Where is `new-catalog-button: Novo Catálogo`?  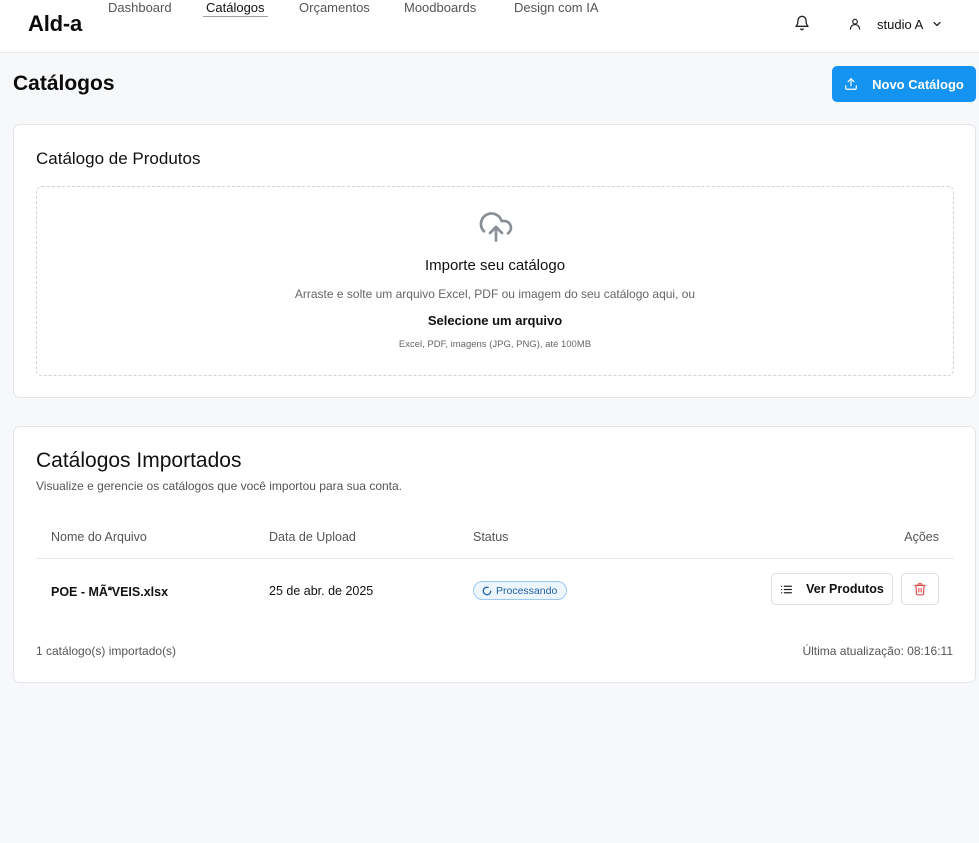 new-catalog-button: Novo Catálogo is located at coordinates (904, 84).